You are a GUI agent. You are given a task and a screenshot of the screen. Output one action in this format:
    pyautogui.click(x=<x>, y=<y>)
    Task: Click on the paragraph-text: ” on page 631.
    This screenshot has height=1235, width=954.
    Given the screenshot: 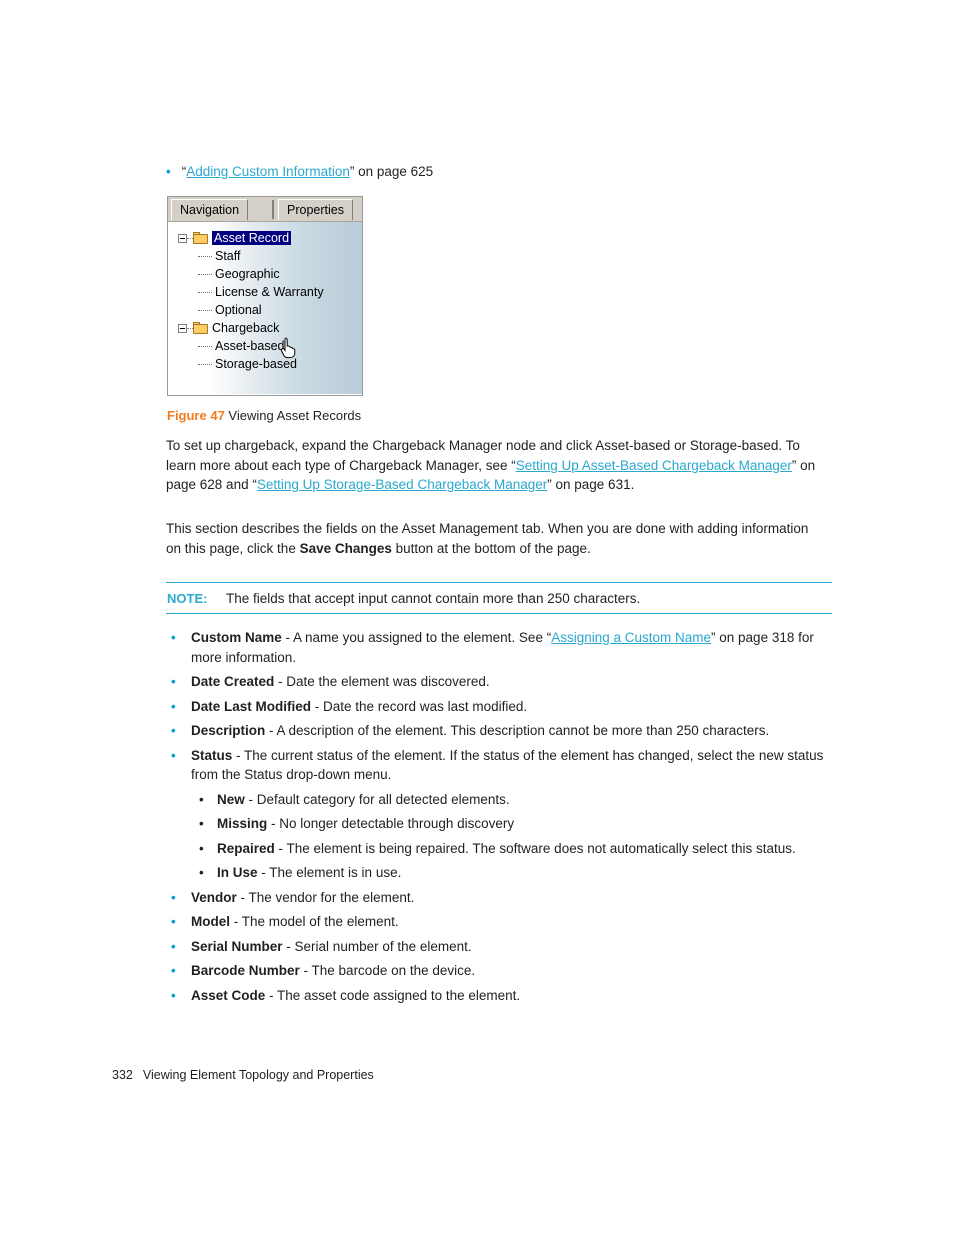 What is the action you would take?
    pyautogui.click(x=591, y=484)
    